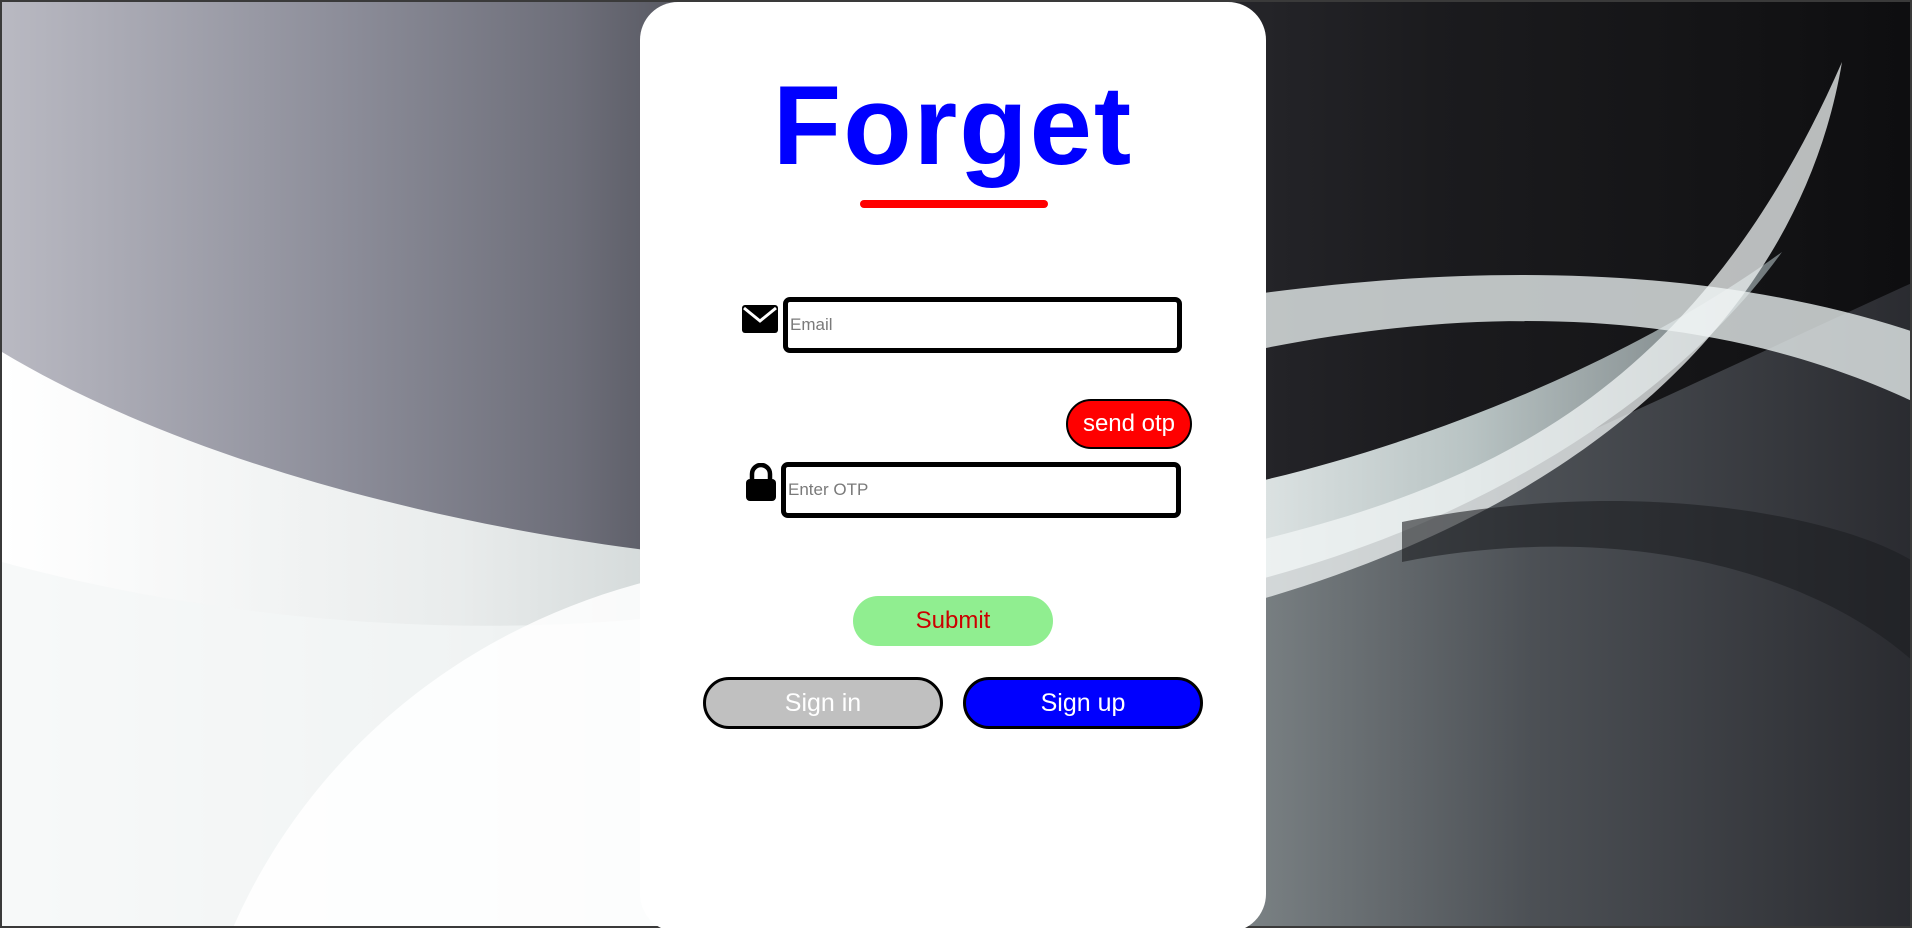  Describe the element at coordinates (954, 204) in the screenshot. I see `title-underline` at that location.